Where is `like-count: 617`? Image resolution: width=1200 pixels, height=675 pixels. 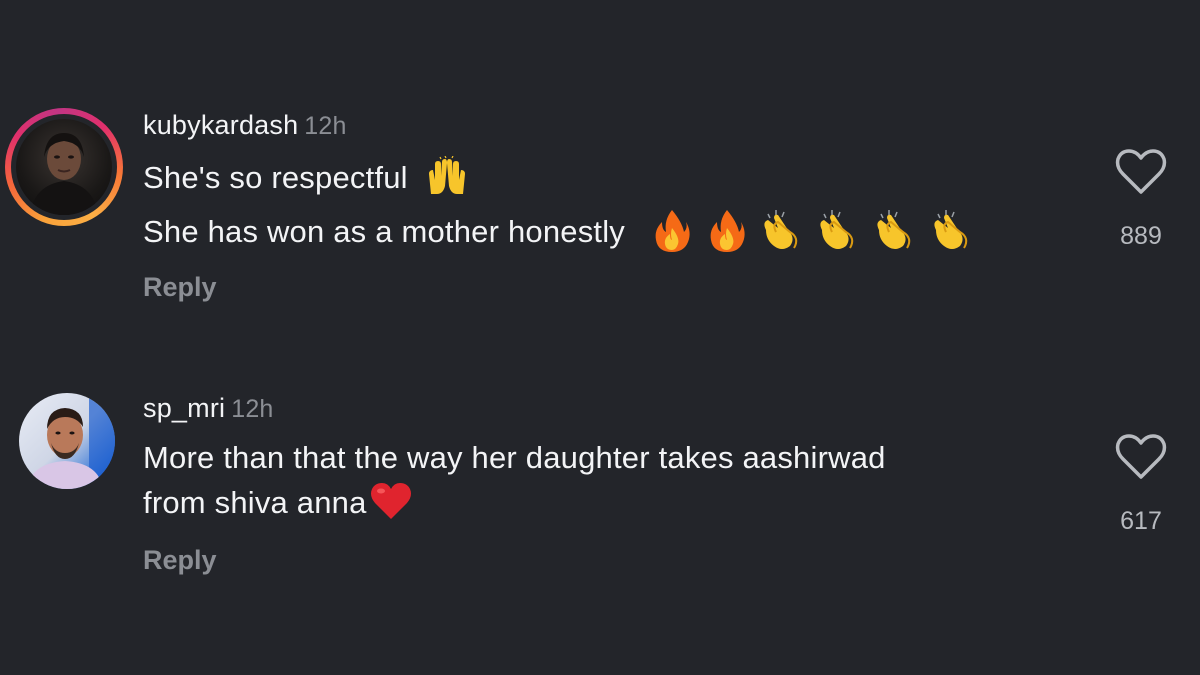 like-count: 617 is located at coordinates (1141, 521).